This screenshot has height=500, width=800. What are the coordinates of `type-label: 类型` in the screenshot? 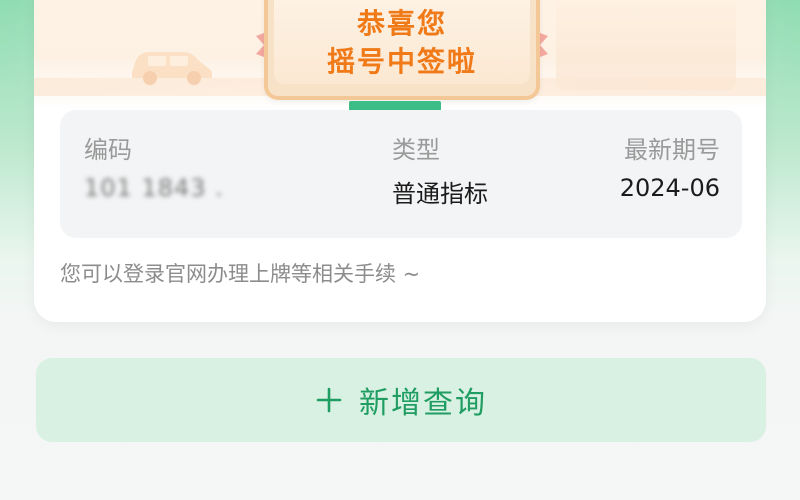 It's located at (416, 150).